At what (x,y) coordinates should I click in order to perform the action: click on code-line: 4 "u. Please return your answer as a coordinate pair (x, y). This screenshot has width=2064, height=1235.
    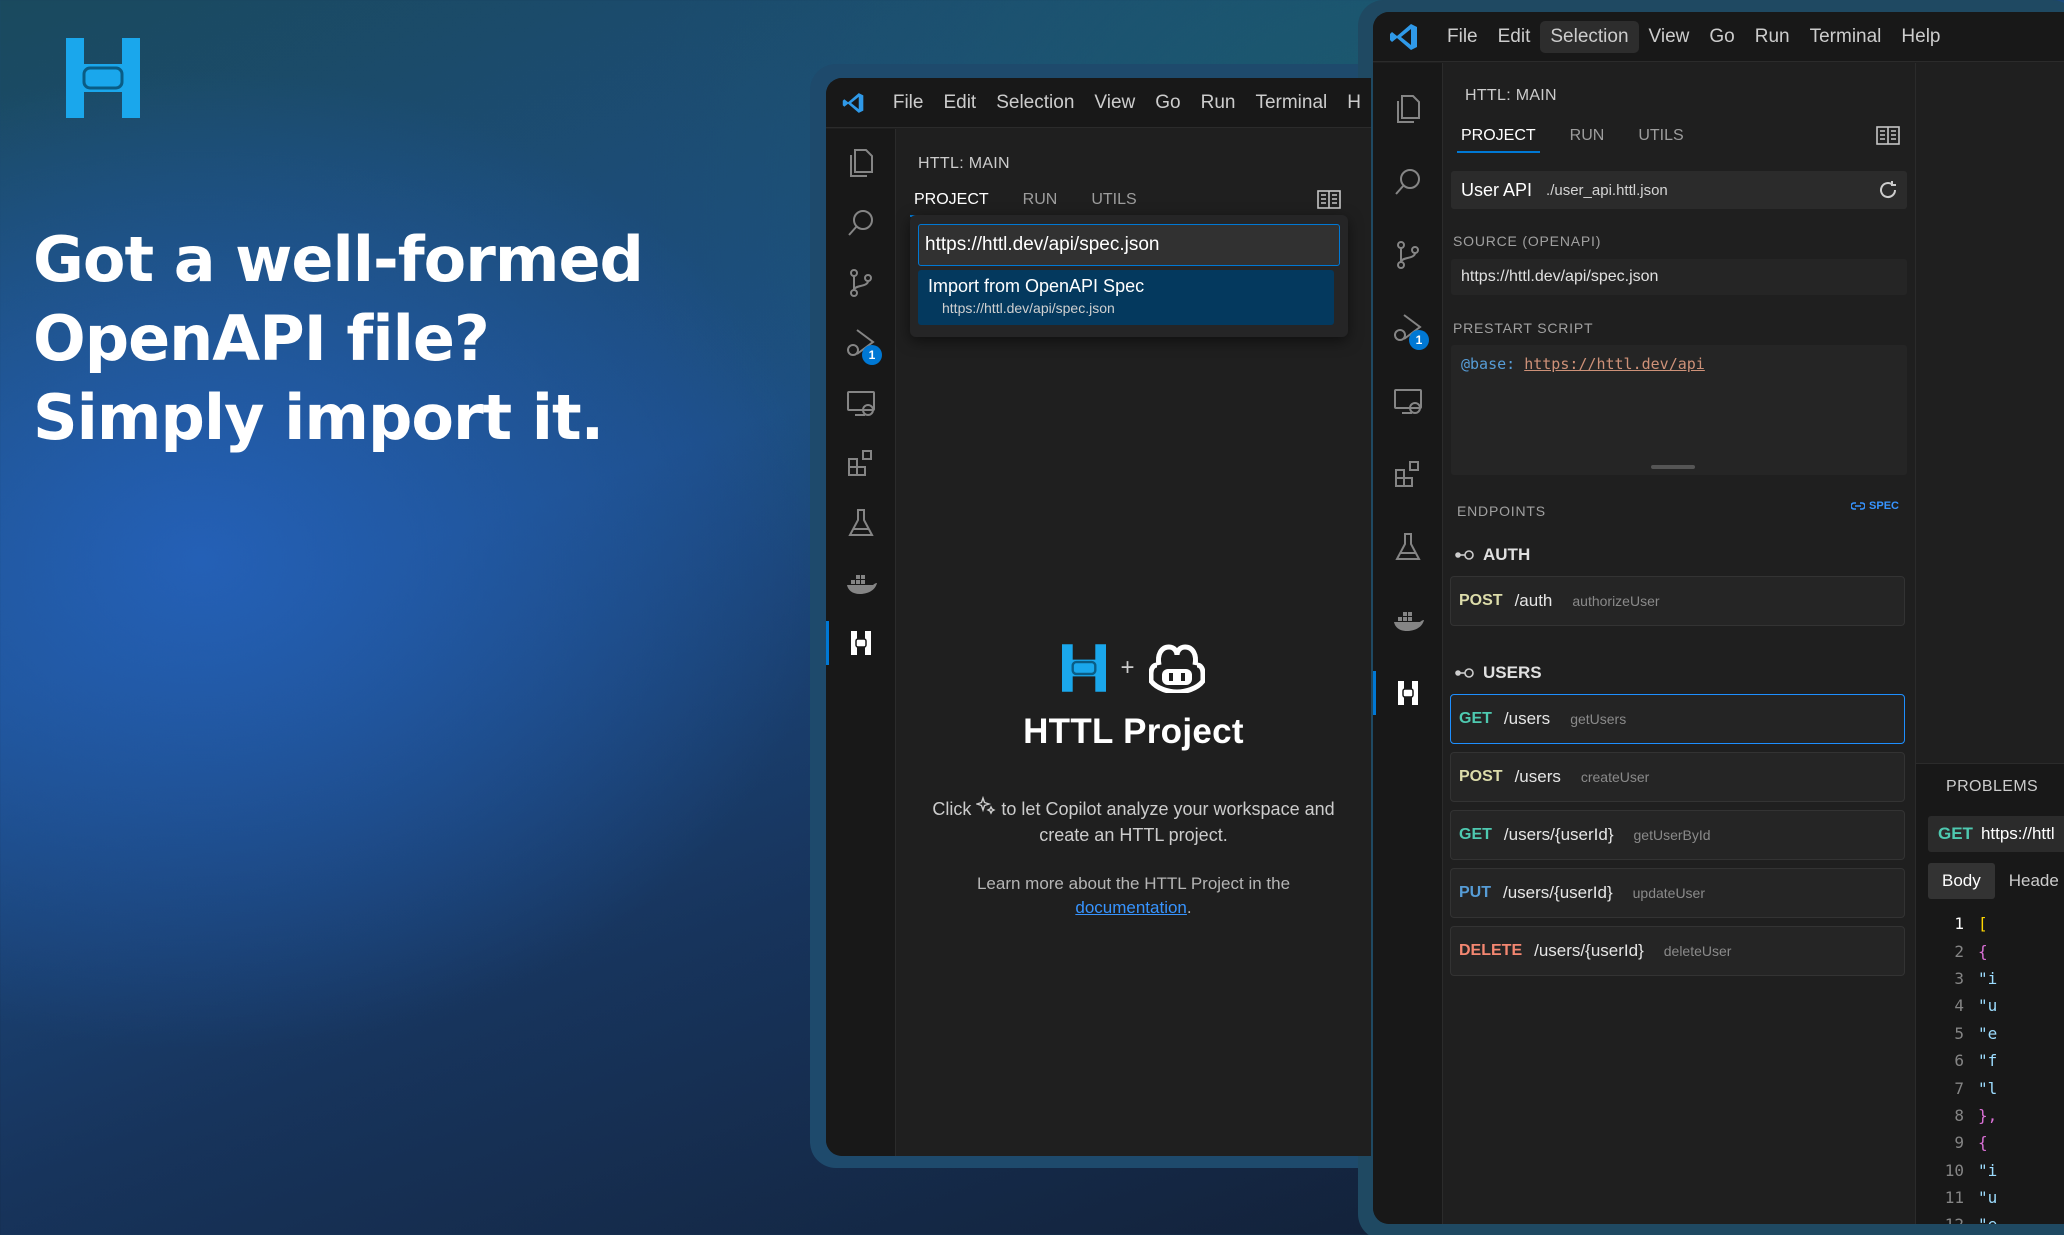
    Looking at the image, I should click on (1976, 1006).